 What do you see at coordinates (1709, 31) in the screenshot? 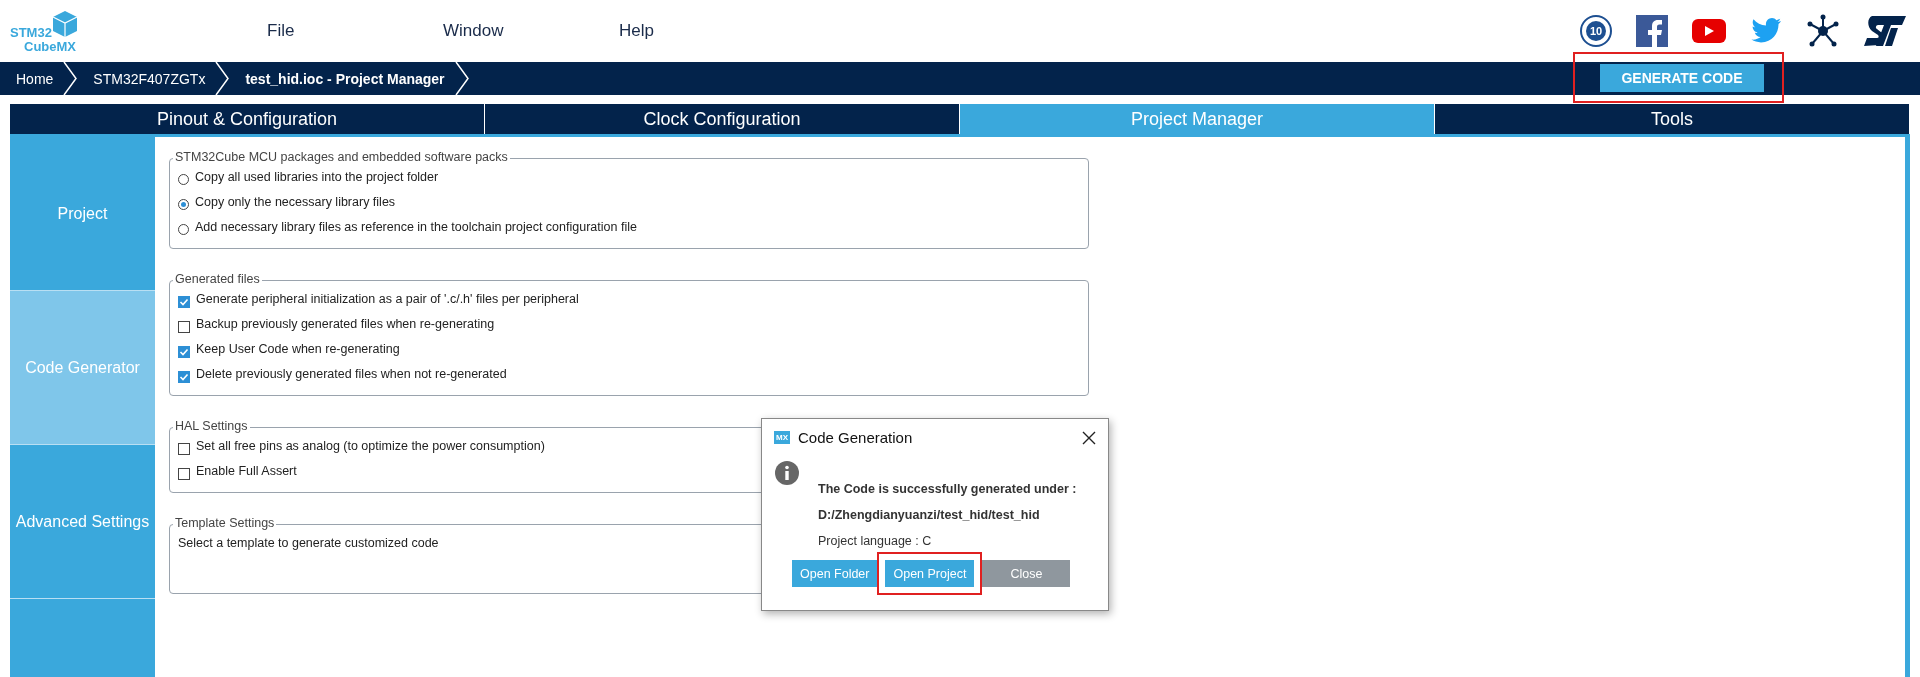
I see `youtube-icon` at bounding box center [1709, 31].